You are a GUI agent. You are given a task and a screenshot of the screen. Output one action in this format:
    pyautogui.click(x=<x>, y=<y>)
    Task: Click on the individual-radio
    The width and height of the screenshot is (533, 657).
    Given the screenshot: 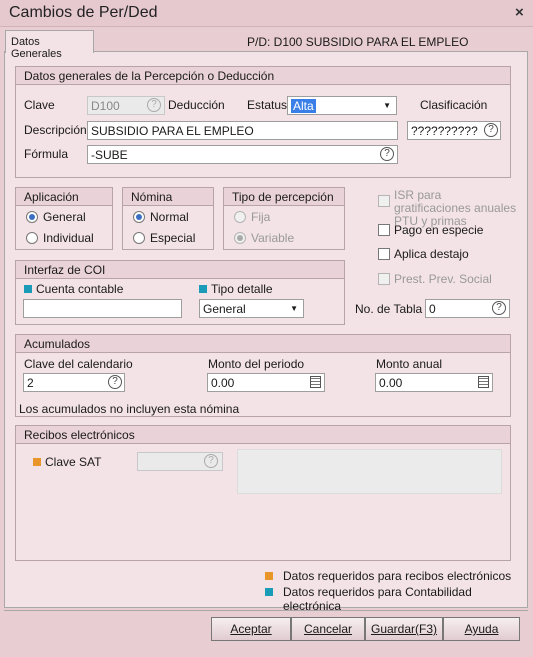 What is the action you would take?
    pyautogui.click(x=32, y=238)
    